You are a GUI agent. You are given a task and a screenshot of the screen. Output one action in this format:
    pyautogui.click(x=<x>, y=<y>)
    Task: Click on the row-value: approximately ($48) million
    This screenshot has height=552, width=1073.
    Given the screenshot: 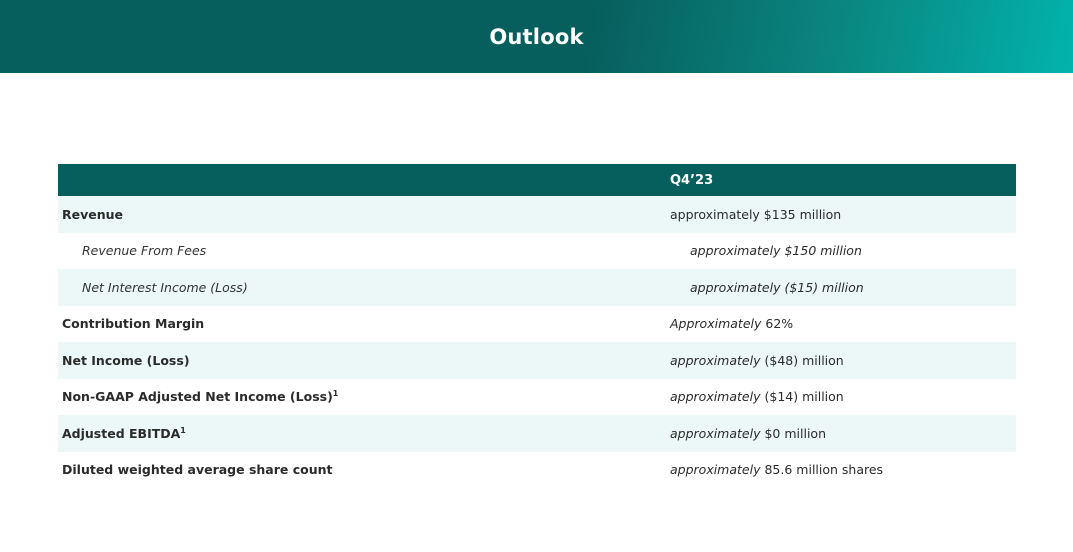 What is the action you would take?
    pyautogui.click(x=757, y=360)
    